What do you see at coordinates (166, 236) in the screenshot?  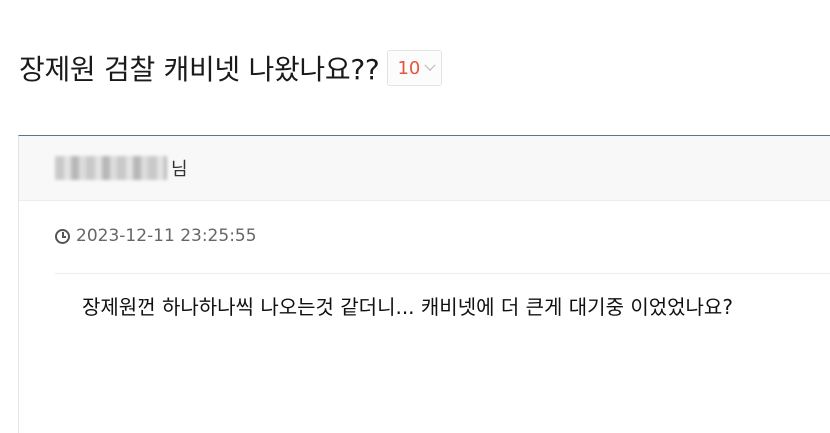 I see `post-date: 2023-12-11 23:25:55` at bounding box center [166, 236].